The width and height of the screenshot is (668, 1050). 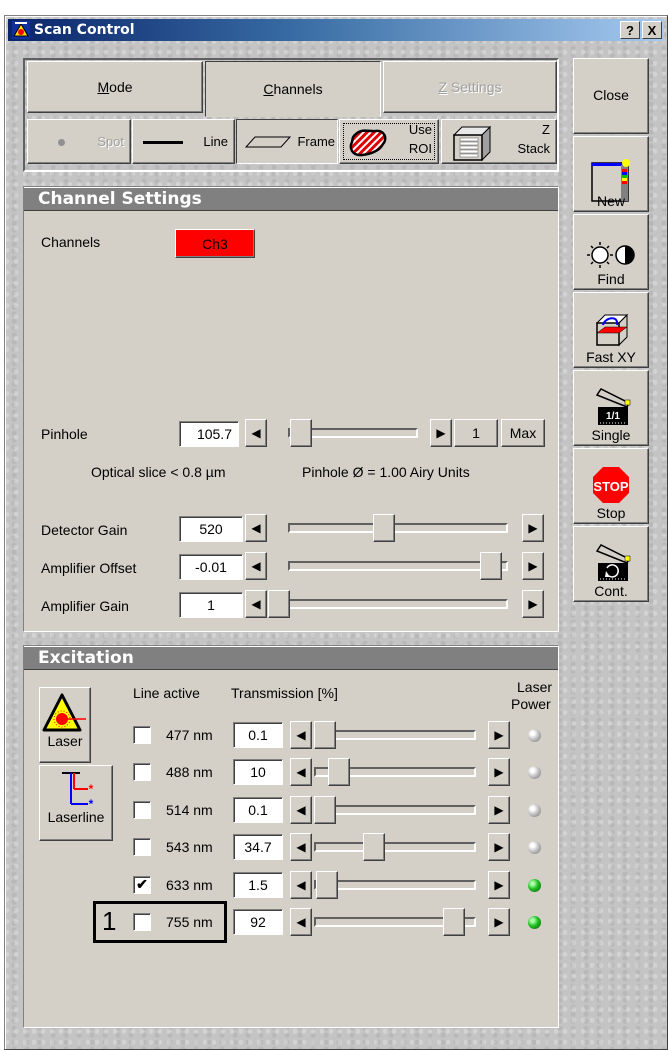 I want to click on z-stack-label-1: Z, so click(x=546, y=129).